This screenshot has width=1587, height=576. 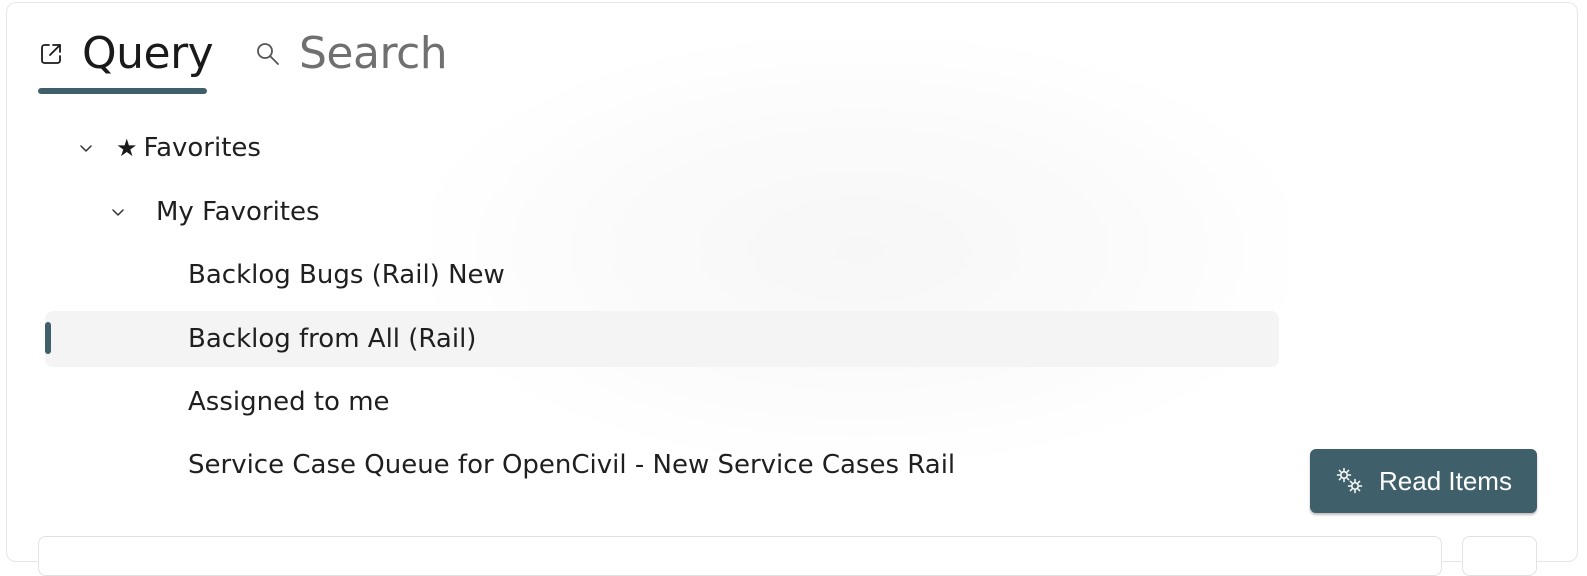 I want to click on tab-query-label: Query, so click(x=148, y=53).